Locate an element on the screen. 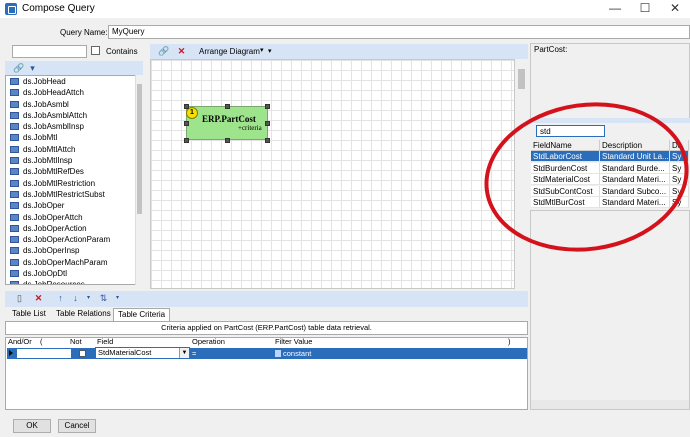  new-icon: ▯ is located at coordinates (19, 298).